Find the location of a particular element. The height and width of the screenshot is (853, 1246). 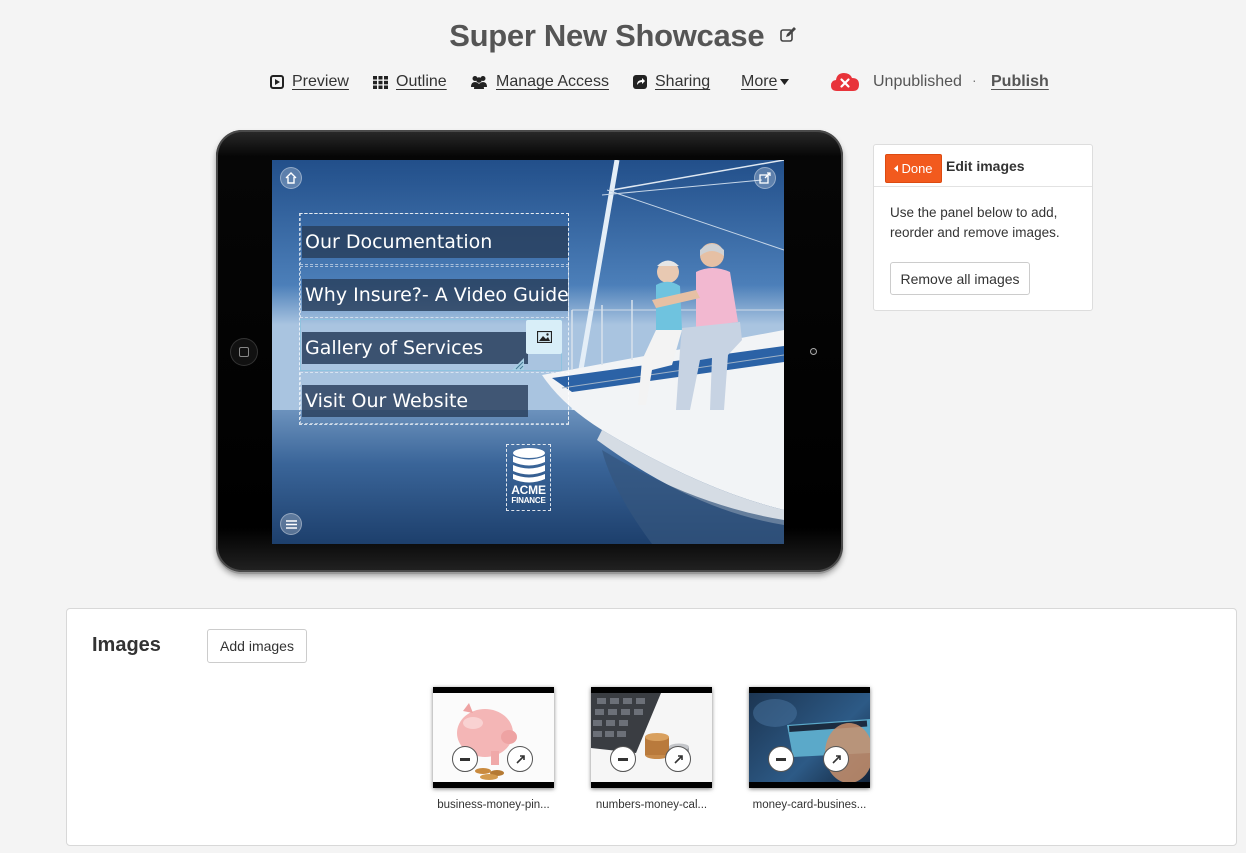

preview-link: Preview is located at coordinates (309, 82).